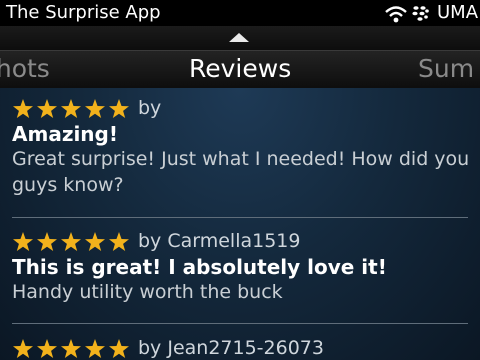  Describe the element at coordinates (199, 267) in the screenshot. I see `review-title: This is great! I absolutely love it!` at that location.